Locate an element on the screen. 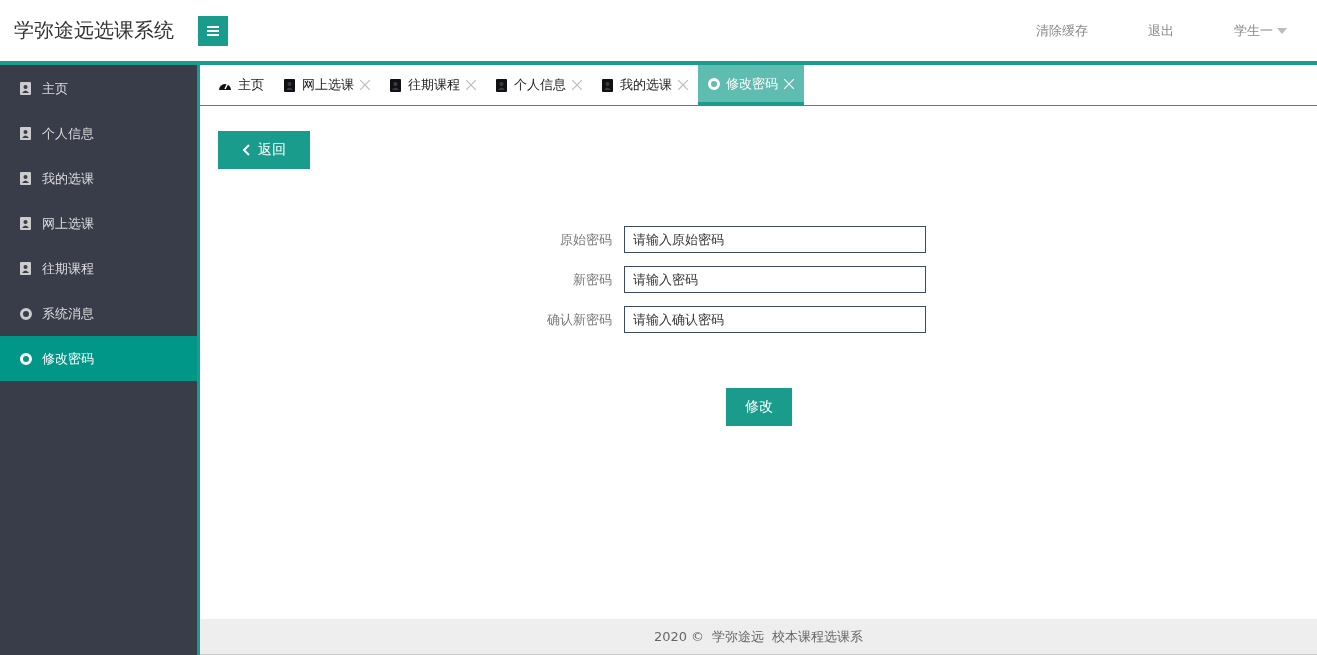  app-title: 学弥途远选课系统 is located at coordinates (94, 30).